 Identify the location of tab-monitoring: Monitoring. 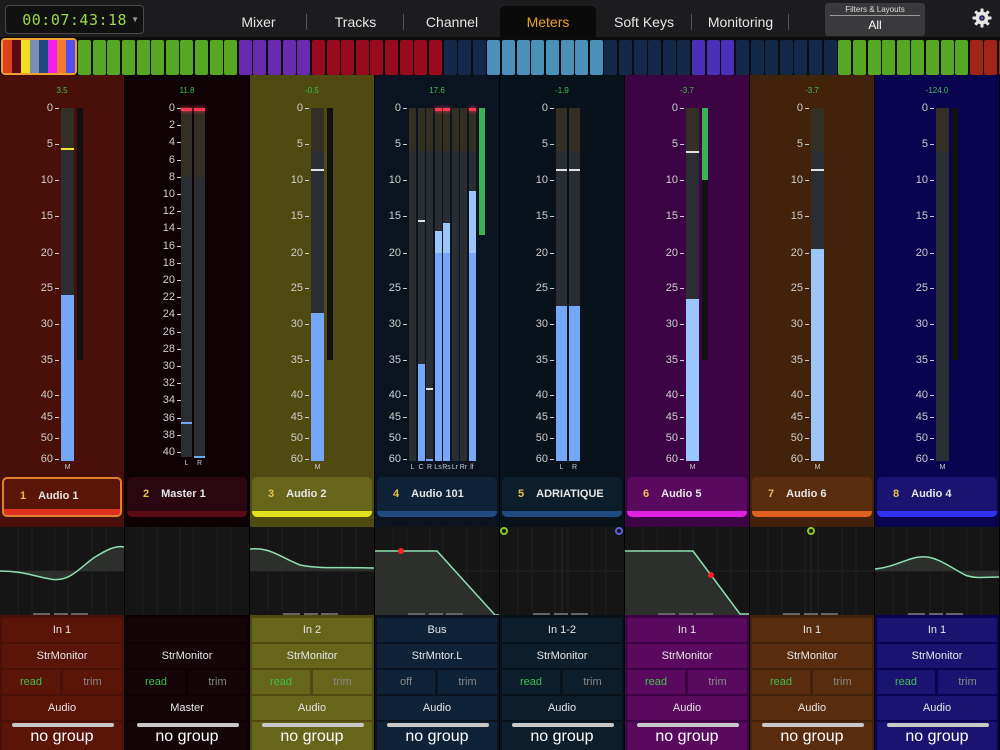
(740, 21).